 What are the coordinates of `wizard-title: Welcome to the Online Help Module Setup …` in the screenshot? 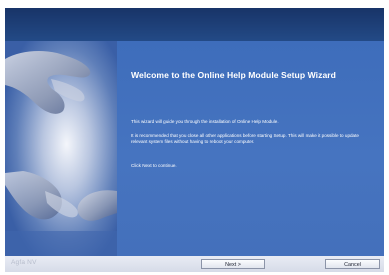 It's located at (233, 75).